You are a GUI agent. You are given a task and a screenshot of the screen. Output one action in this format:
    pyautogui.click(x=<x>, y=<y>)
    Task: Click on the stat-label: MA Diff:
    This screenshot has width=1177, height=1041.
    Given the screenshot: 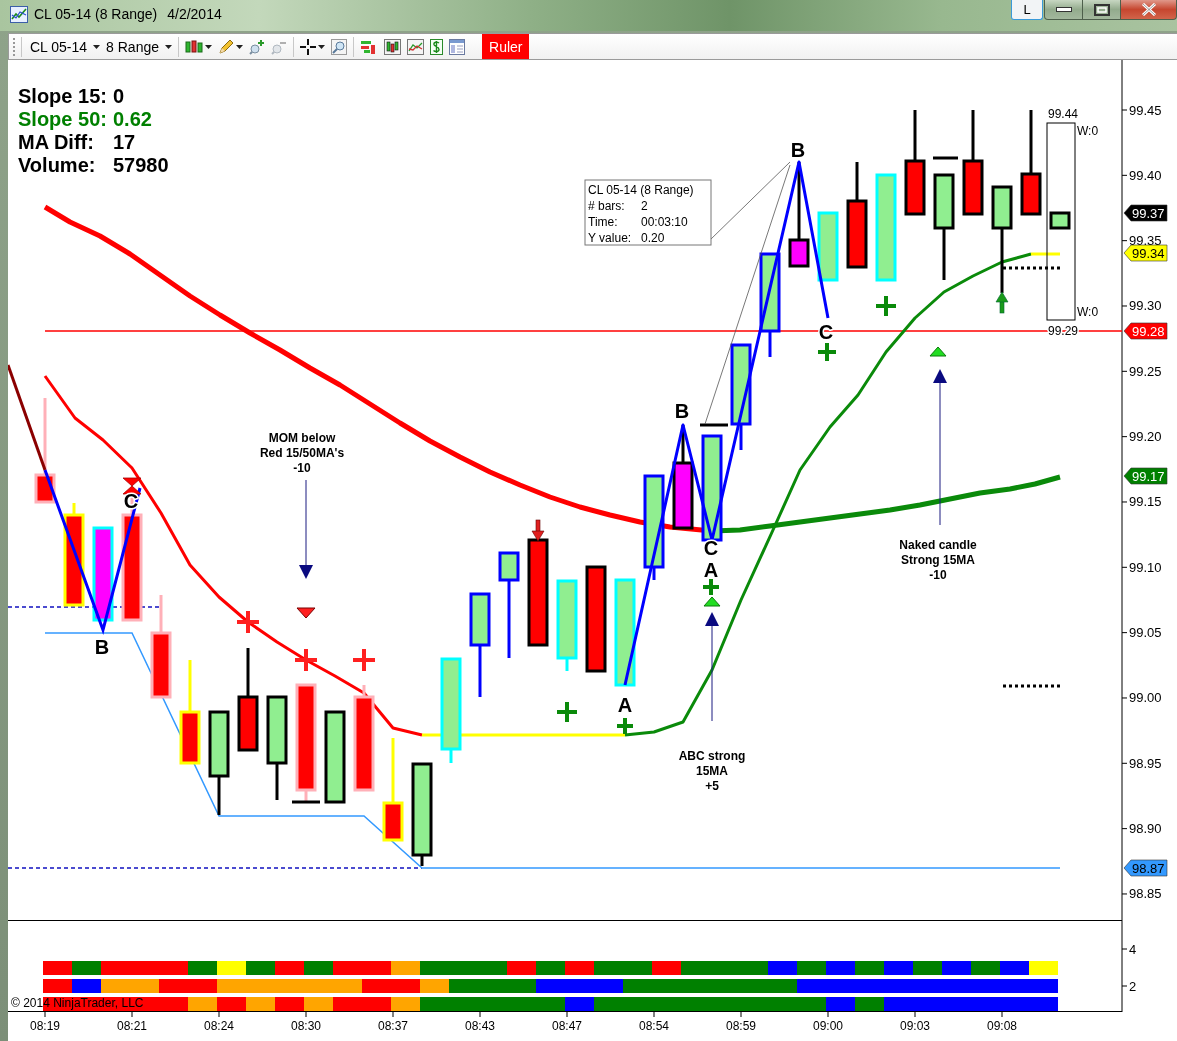 What is the action you would take?
    pyautogui.click(x=56, y=142)
    